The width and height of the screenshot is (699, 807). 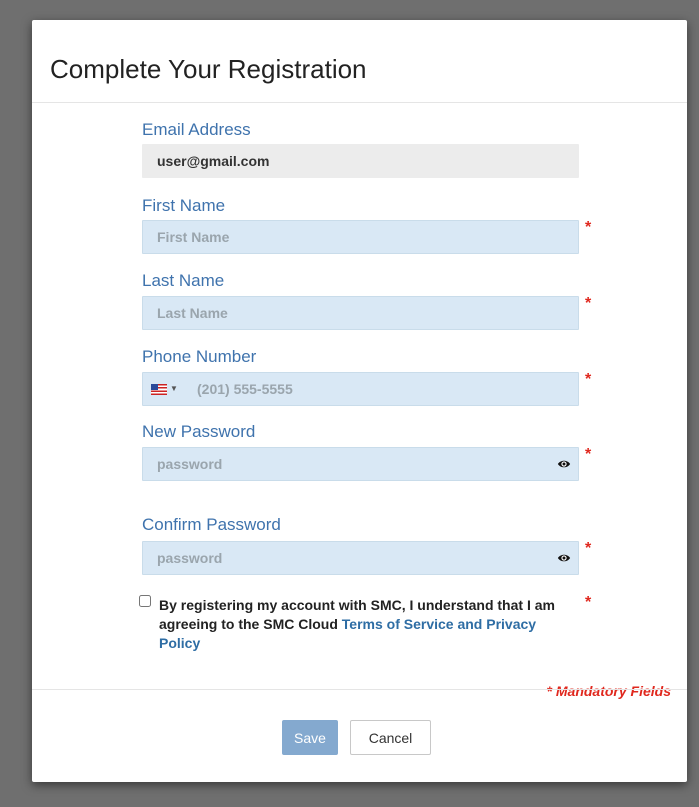 What do you see at coordinates (159, 389) in the screenshot?
I see `us-flag-icon` at bounding box center [159, 389].